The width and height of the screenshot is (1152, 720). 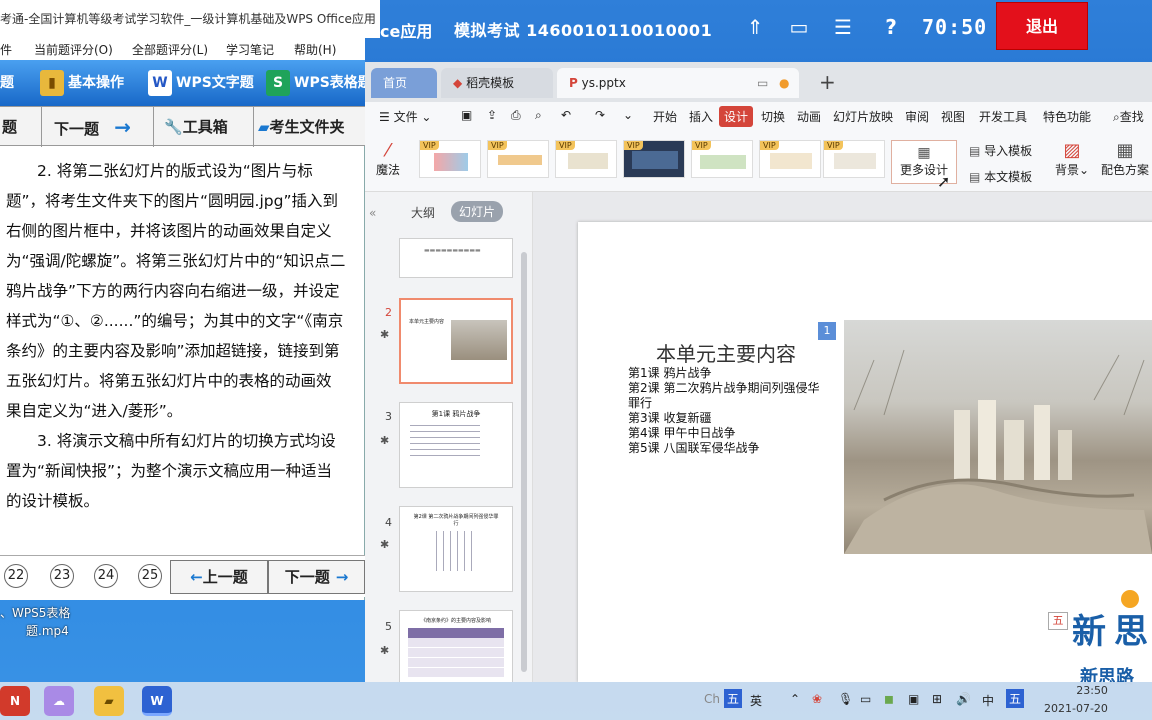 What do you see at coordinates (795, 699) in the screenshot?
I see `chevron-up-icon: ⌃` at bounding box center [795, 699].